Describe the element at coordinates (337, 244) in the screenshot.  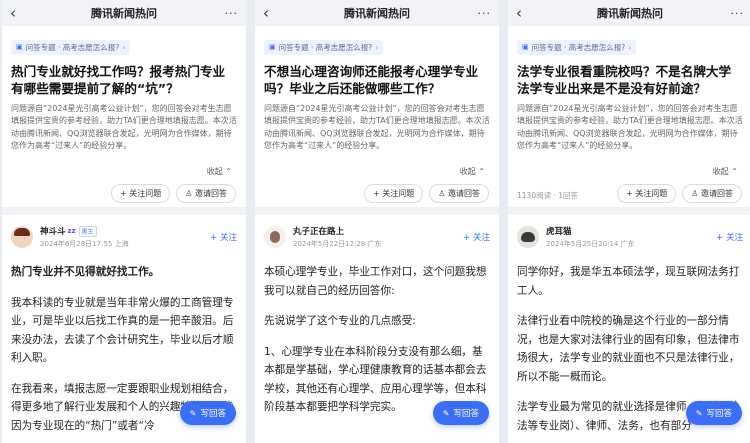
I see `answer-time: 2024年5月22日12:28 广东` at that location.